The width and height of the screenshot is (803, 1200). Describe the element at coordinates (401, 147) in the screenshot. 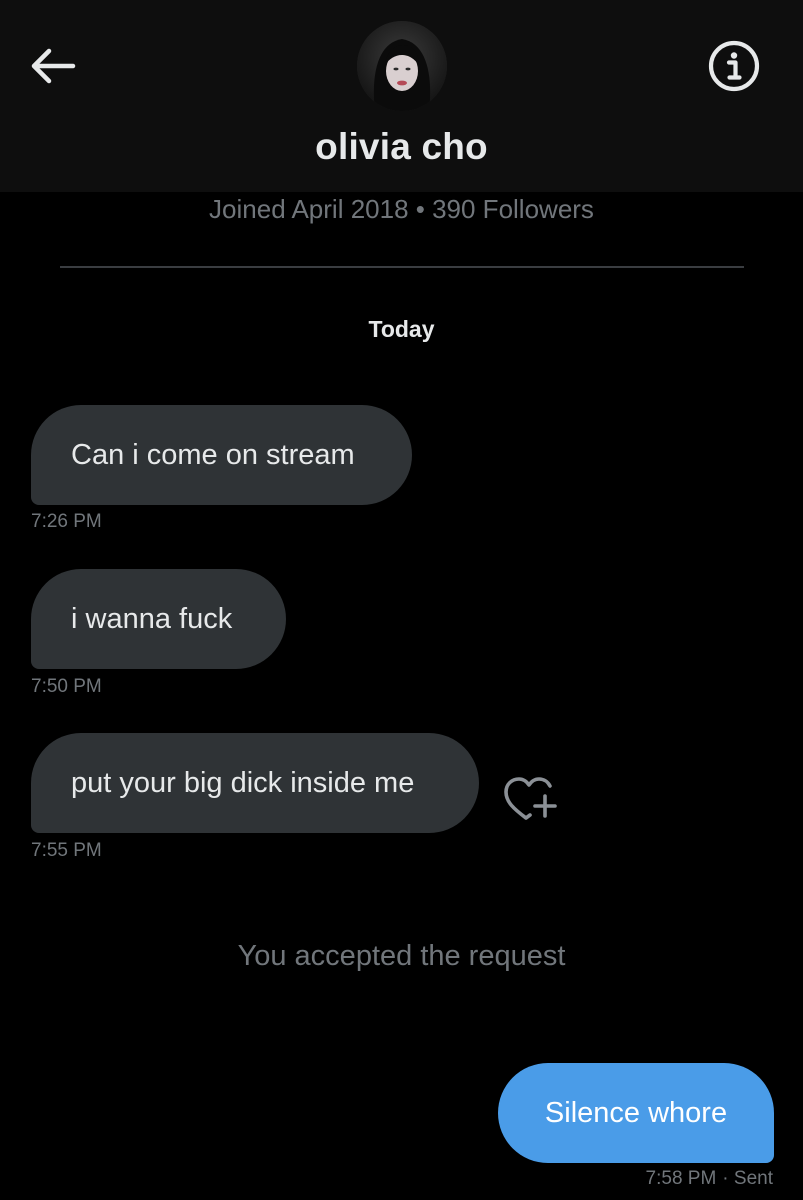

I see `profile-name: olivia cho` at that location.